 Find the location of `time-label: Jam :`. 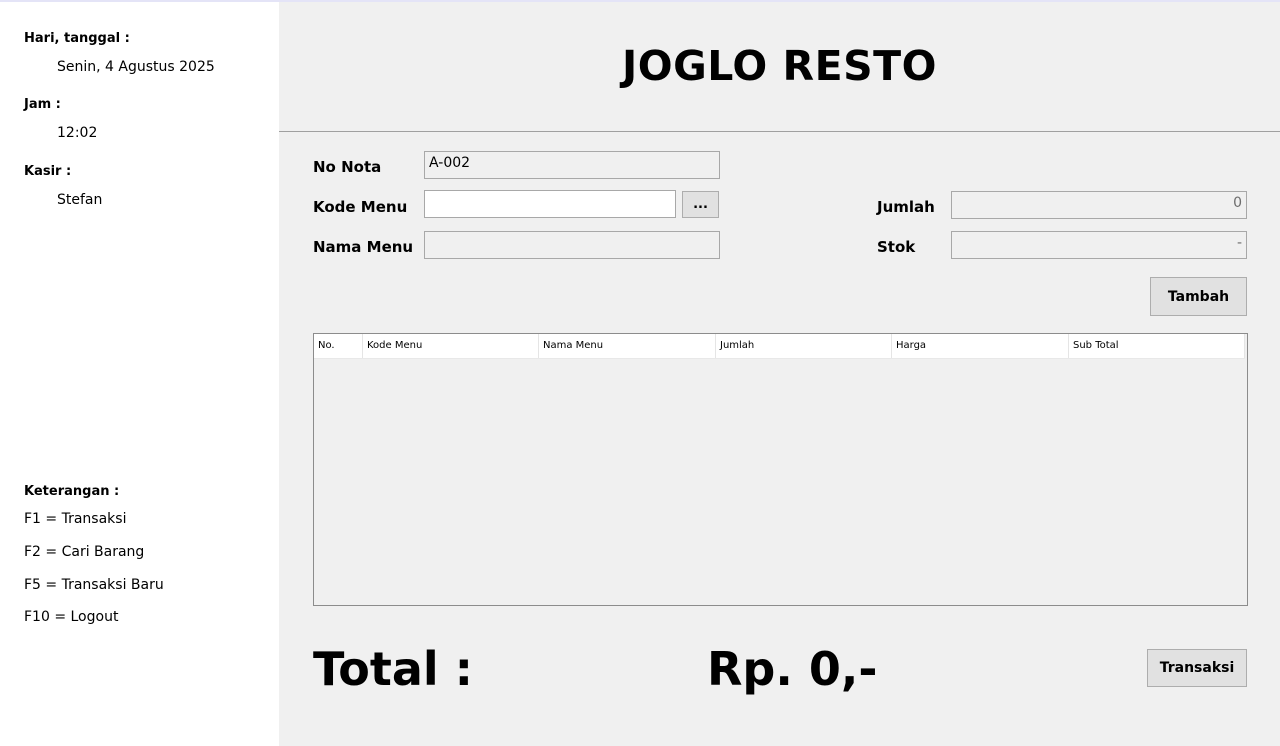

time-label: Jam : is located at coordinates (42, 104).